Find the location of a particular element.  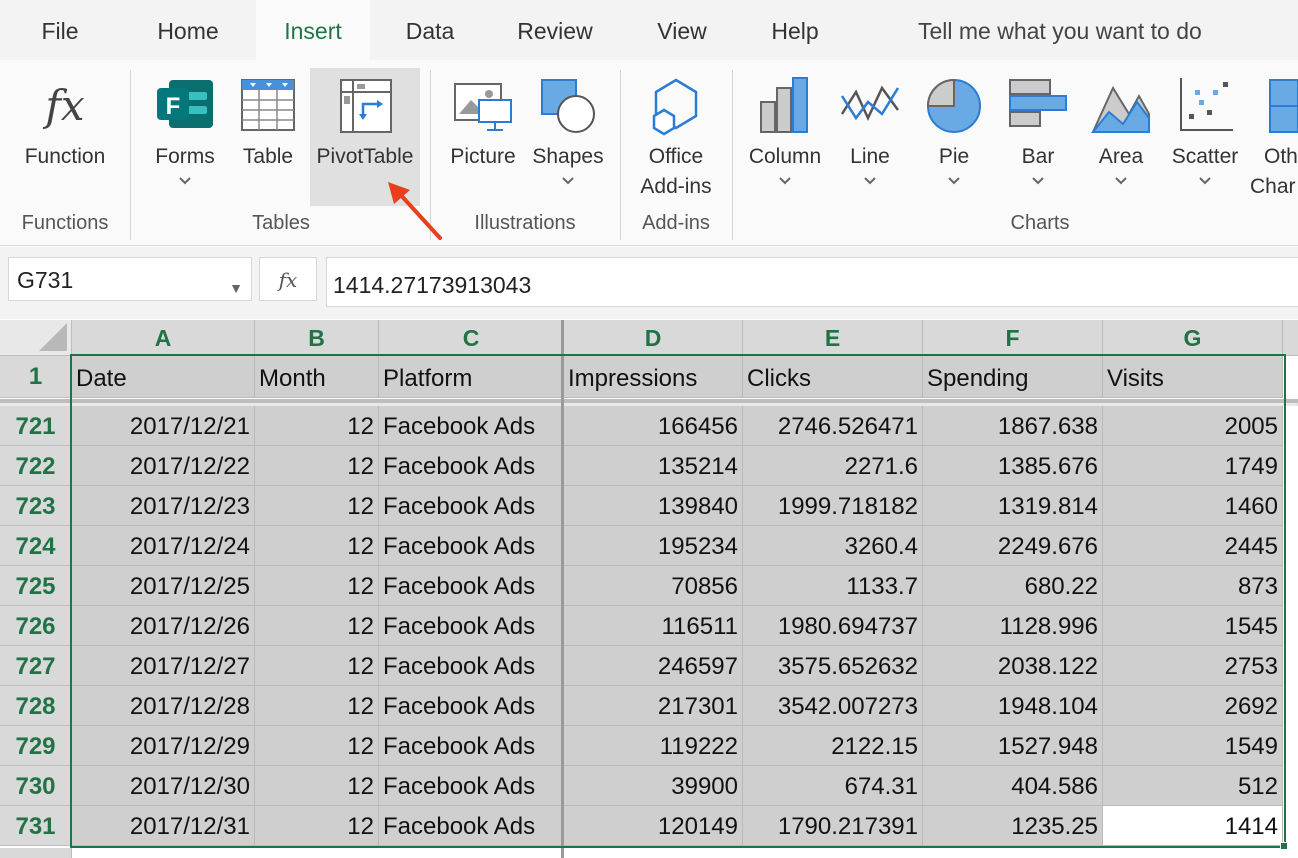

tell-me-search: Tell me what you want to do is located at coordinates (1060, 30).